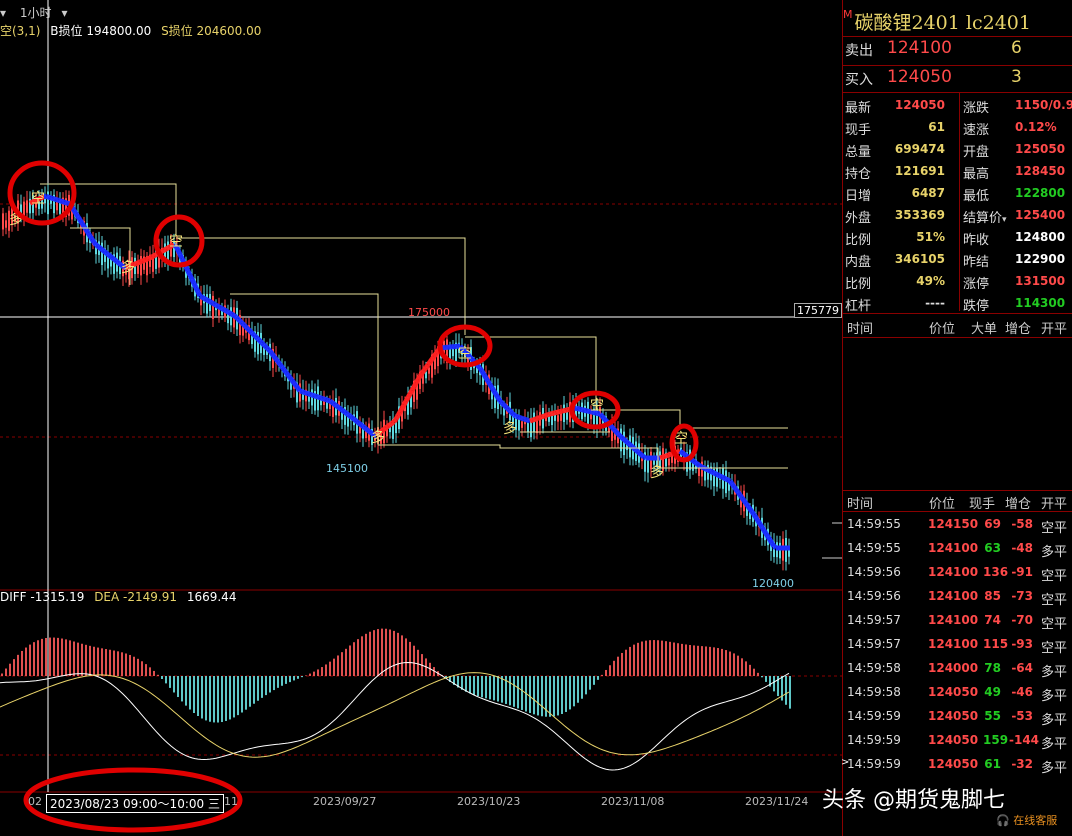 Image resolution: width=1072 pixels, height=836 pixels. I want to click on tick-row: 14:59:55 124100 63 -48 多平, so click(957, 548).